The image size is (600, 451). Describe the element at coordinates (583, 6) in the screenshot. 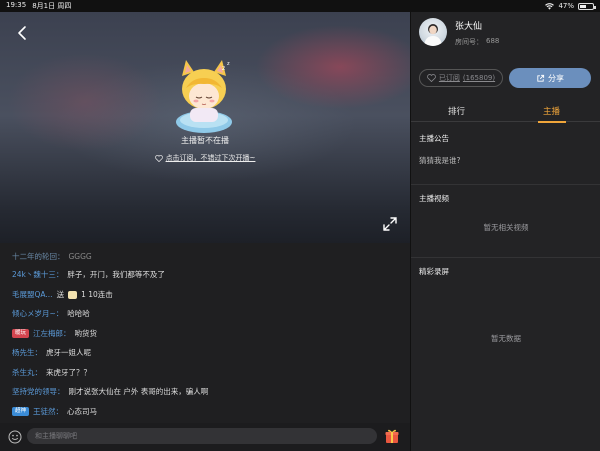

I see `battery-fill` at that location.